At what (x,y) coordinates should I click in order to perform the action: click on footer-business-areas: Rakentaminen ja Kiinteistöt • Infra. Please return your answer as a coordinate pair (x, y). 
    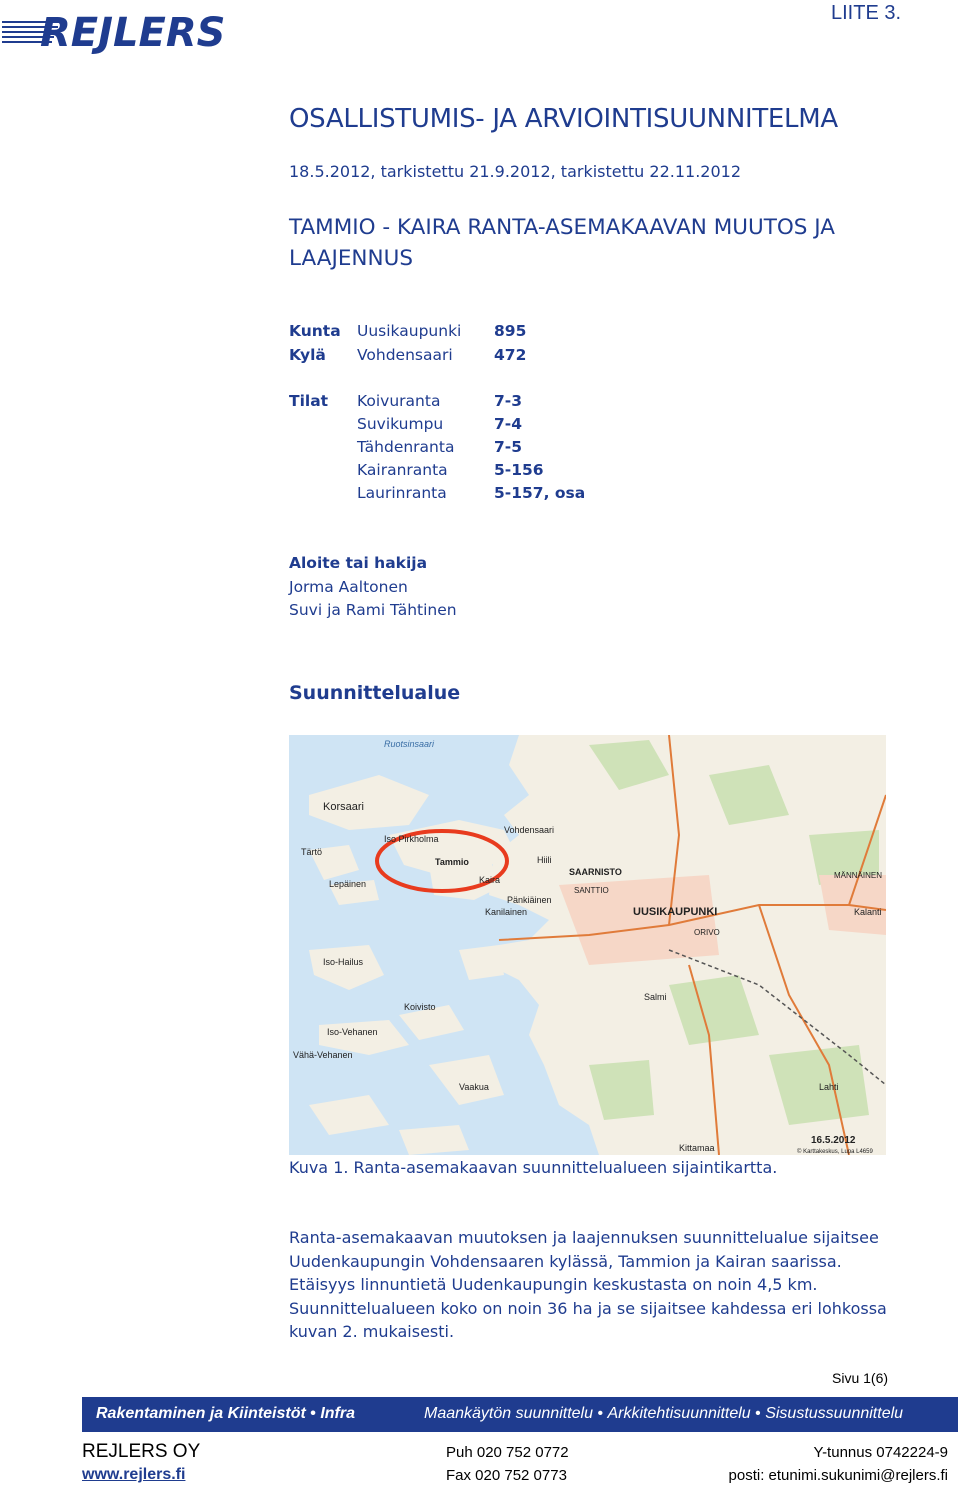
    Looking at the image, I should click on (225, 1414).